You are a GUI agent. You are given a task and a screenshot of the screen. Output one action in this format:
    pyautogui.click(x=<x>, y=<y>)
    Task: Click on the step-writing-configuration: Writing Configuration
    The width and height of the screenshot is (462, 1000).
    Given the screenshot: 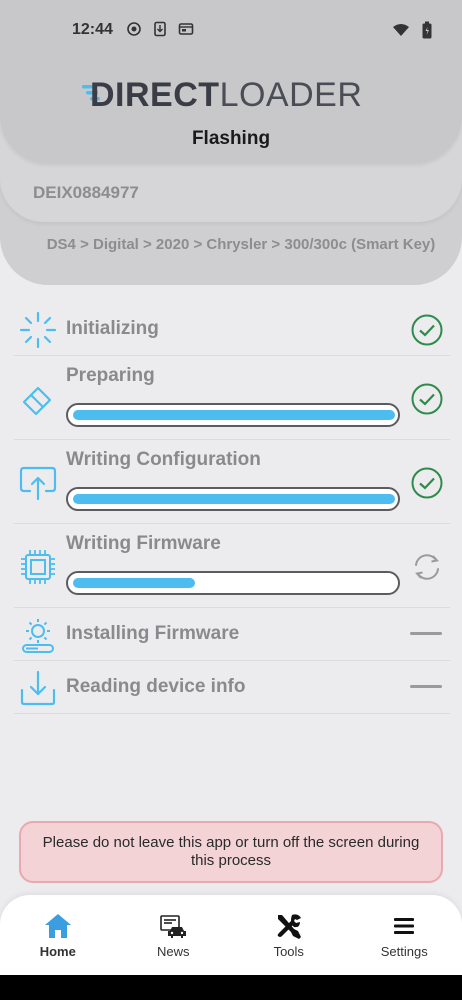 What is the action you would take?
    pyautogui.click(x=232, y=482)
    